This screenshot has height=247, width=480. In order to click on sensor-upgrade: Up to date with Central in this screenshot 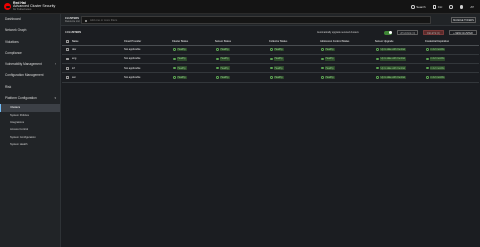, I will do `click(391, 68)`.